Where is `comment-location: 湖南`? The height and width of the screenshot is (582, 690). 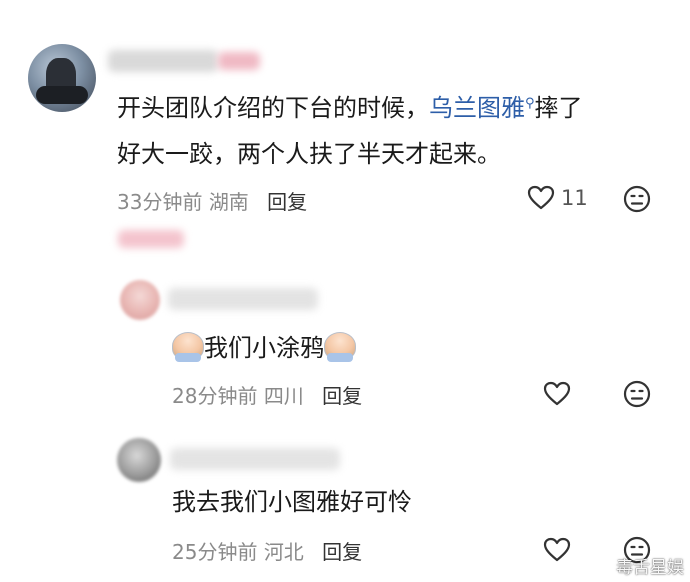 comment-location: 湖南 is located at coordinates (228, 202).